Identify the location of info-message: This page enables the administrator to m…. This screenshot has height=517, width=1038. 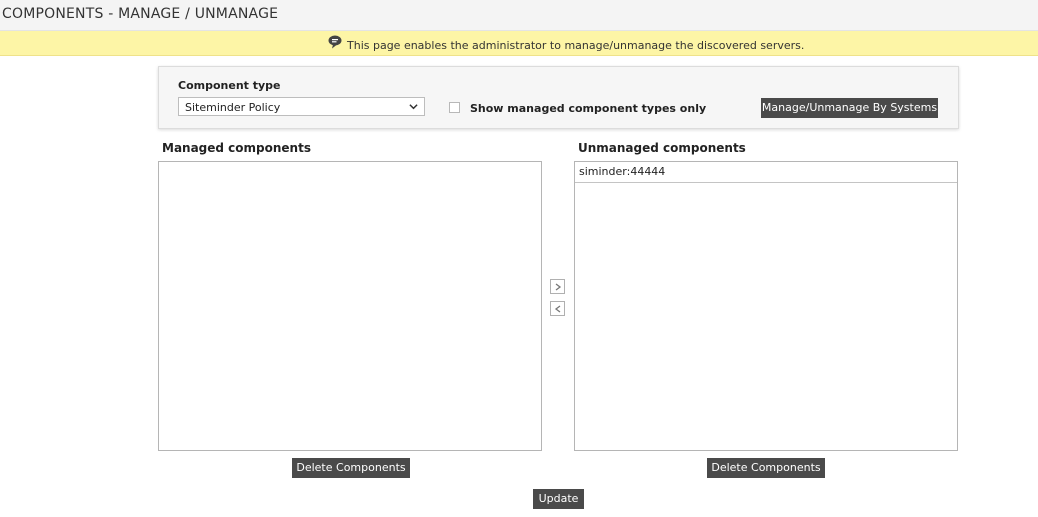
(576, 45).